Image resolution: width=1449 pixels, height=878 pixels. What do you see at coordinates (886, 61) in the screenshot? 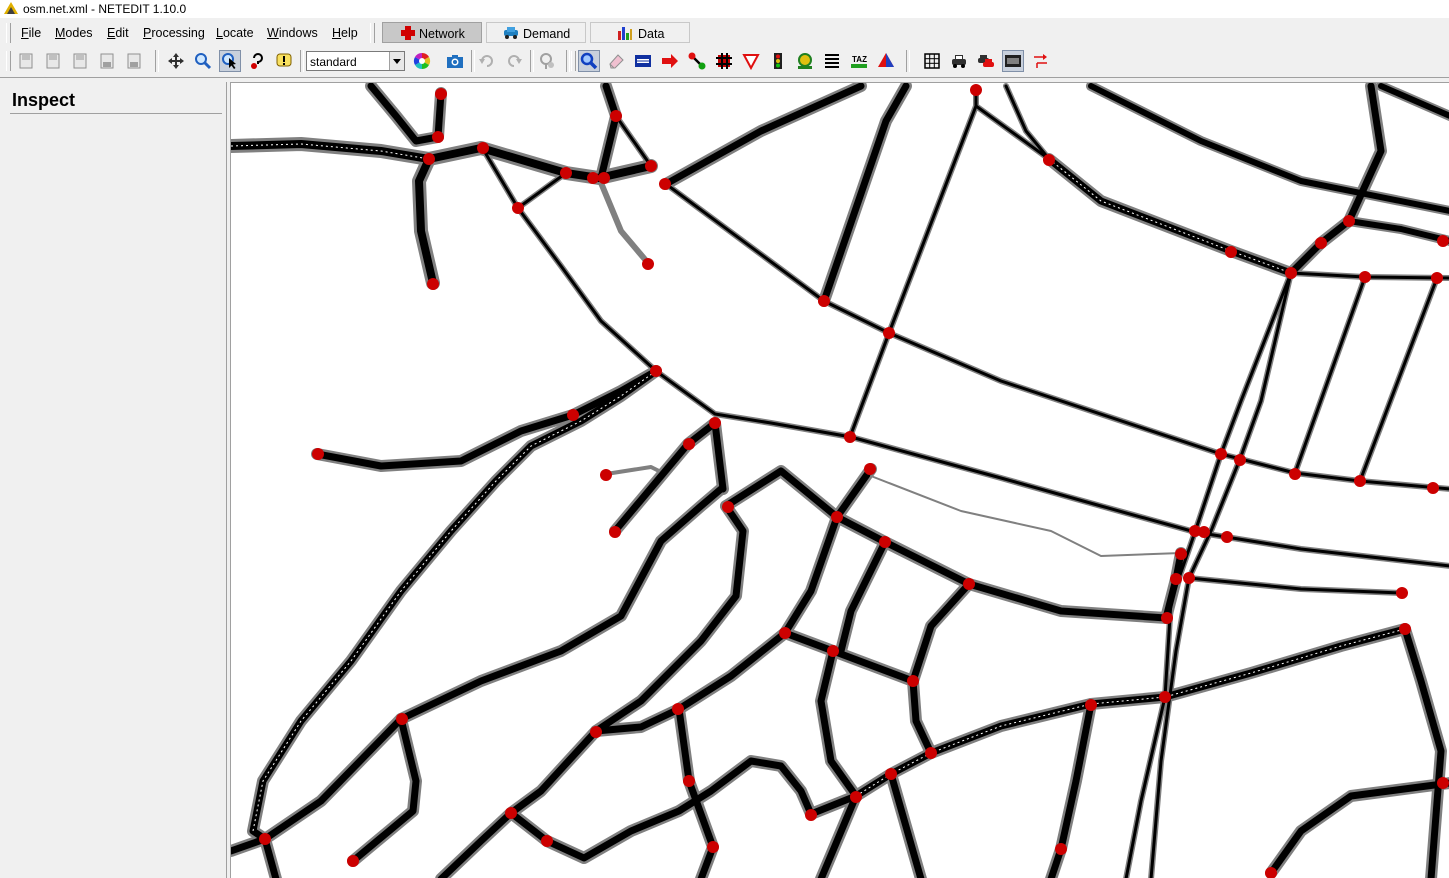
I see `polygon-mode-button` at bounding box center [886, 61].